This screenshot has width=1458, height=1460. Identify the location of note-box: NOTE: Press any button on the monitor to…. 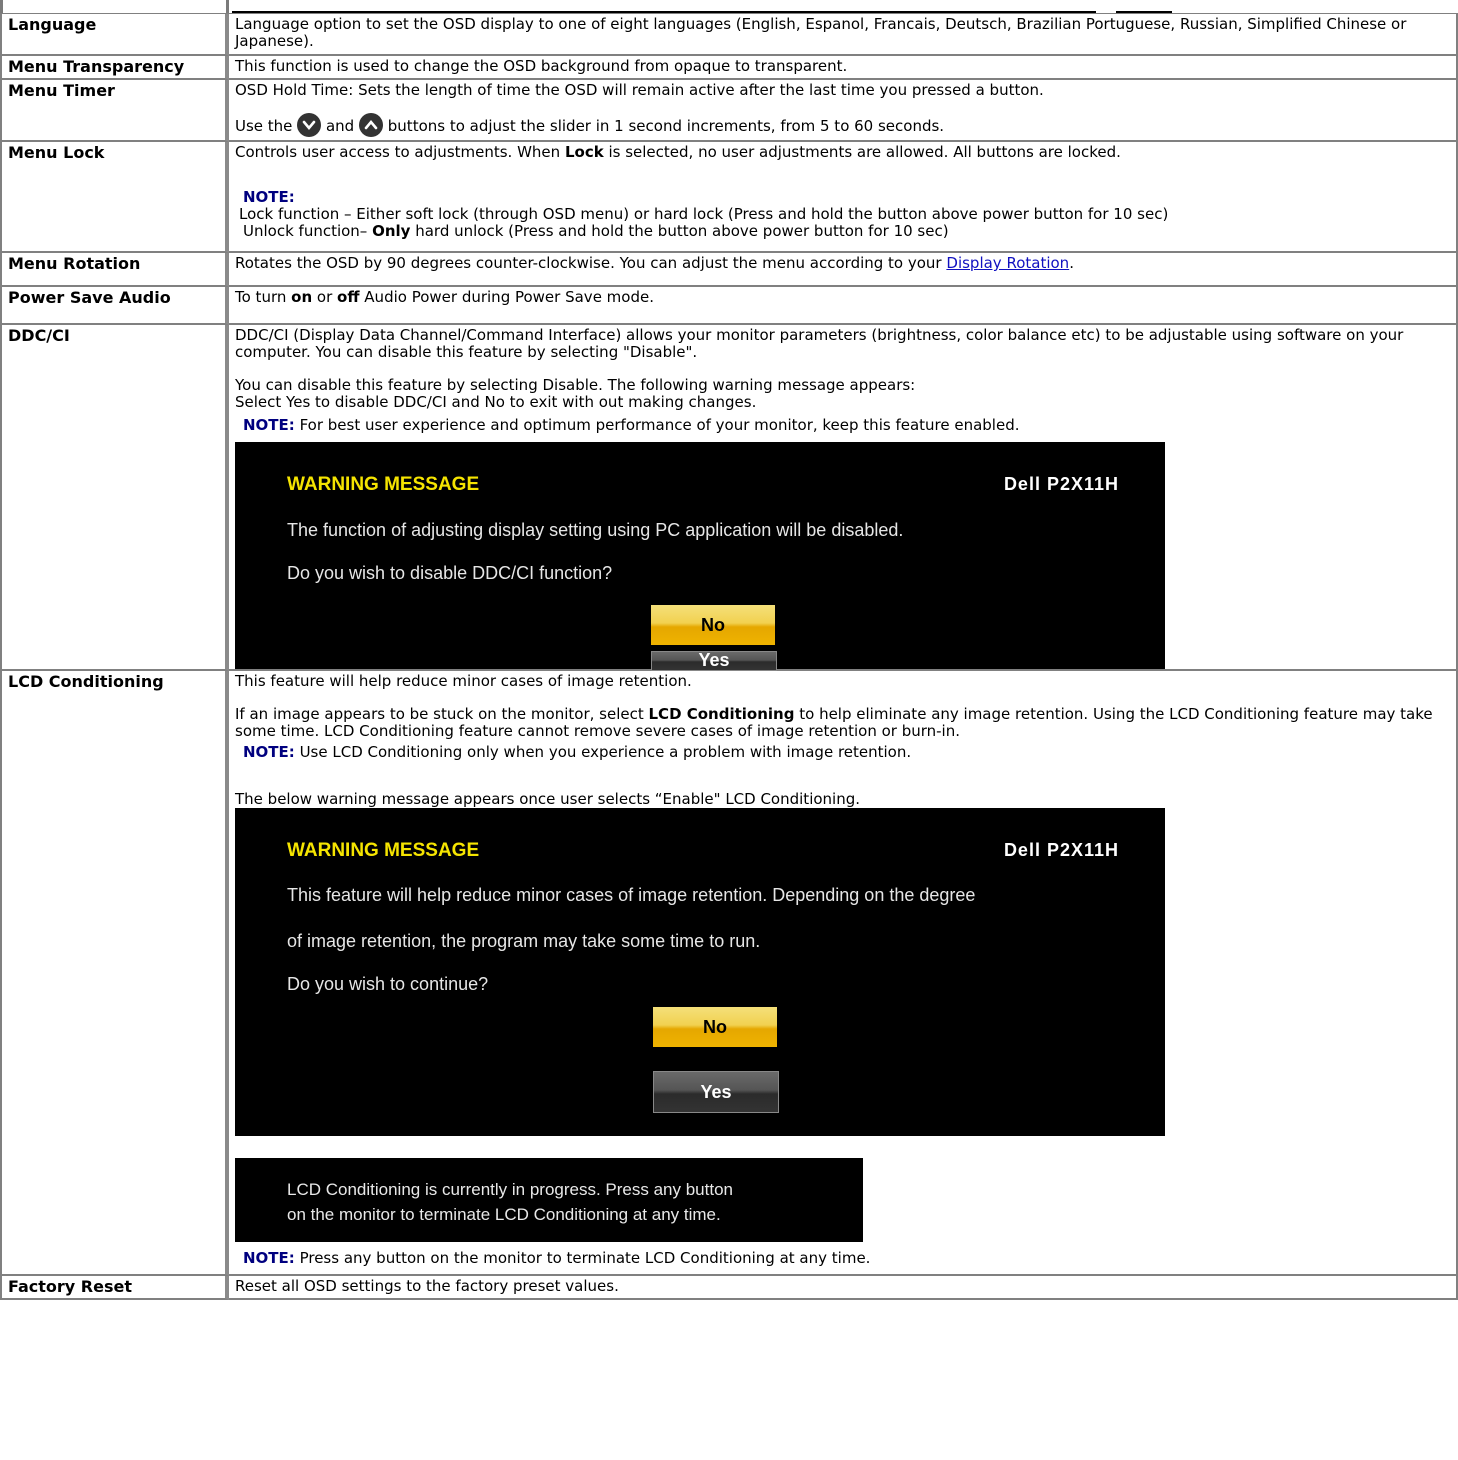
(843, 1258).